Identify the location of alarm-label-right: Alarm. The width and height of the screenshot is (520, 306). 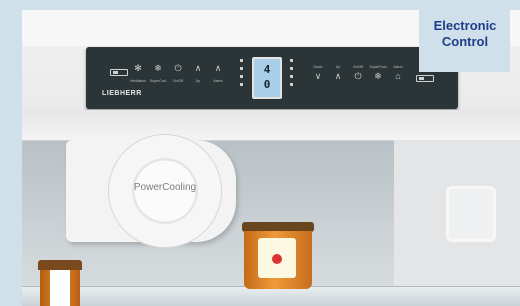
(398, 67).